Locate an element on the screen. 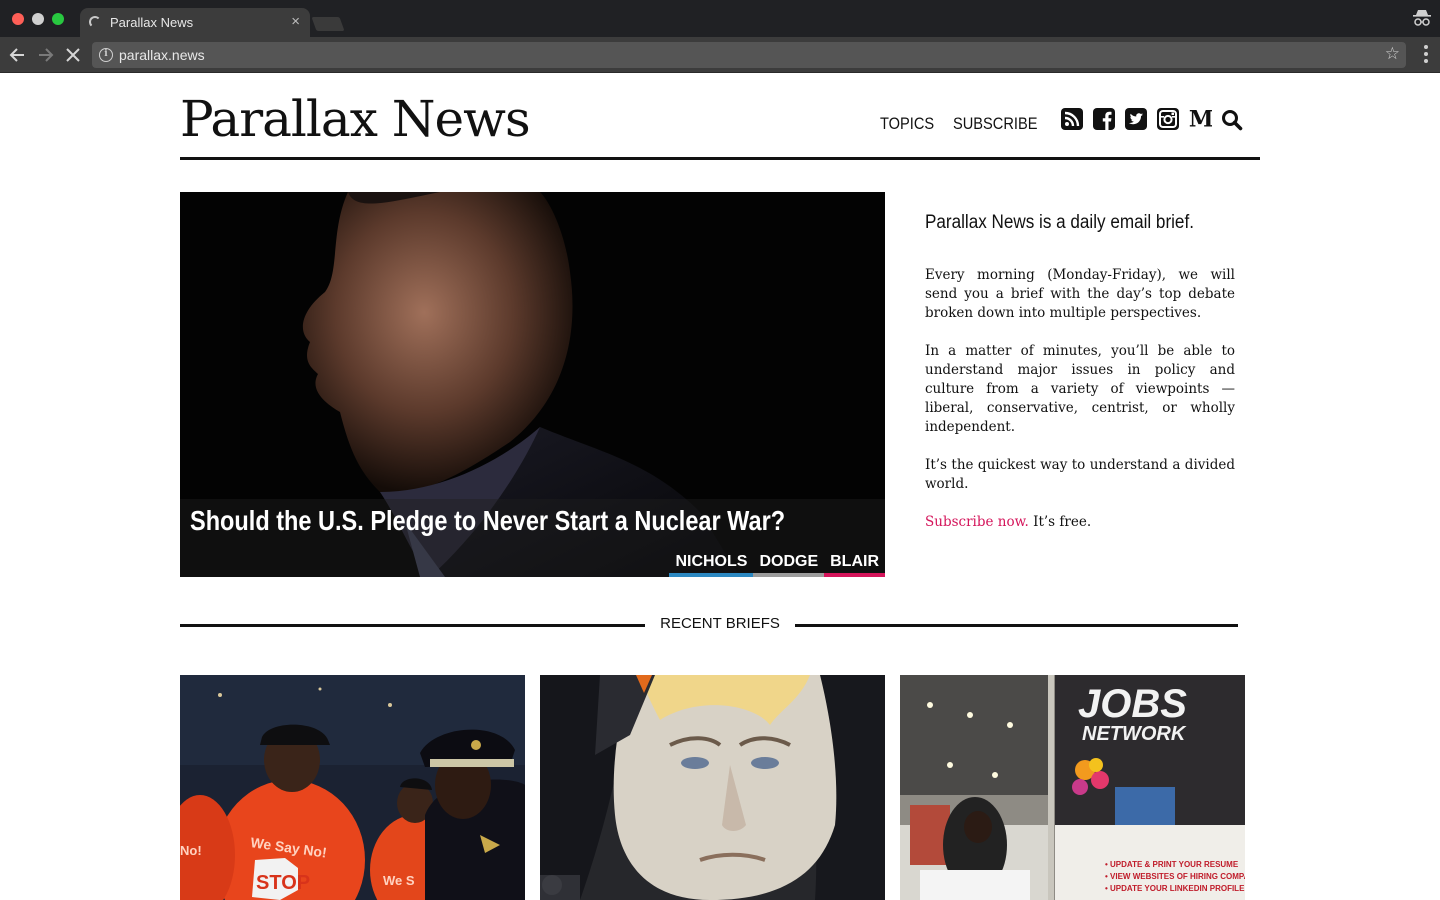 Image resolution: width=1440 pixels, height=900 pixels. browser-tab: Parallax News × is located at coordinates (195, 22).